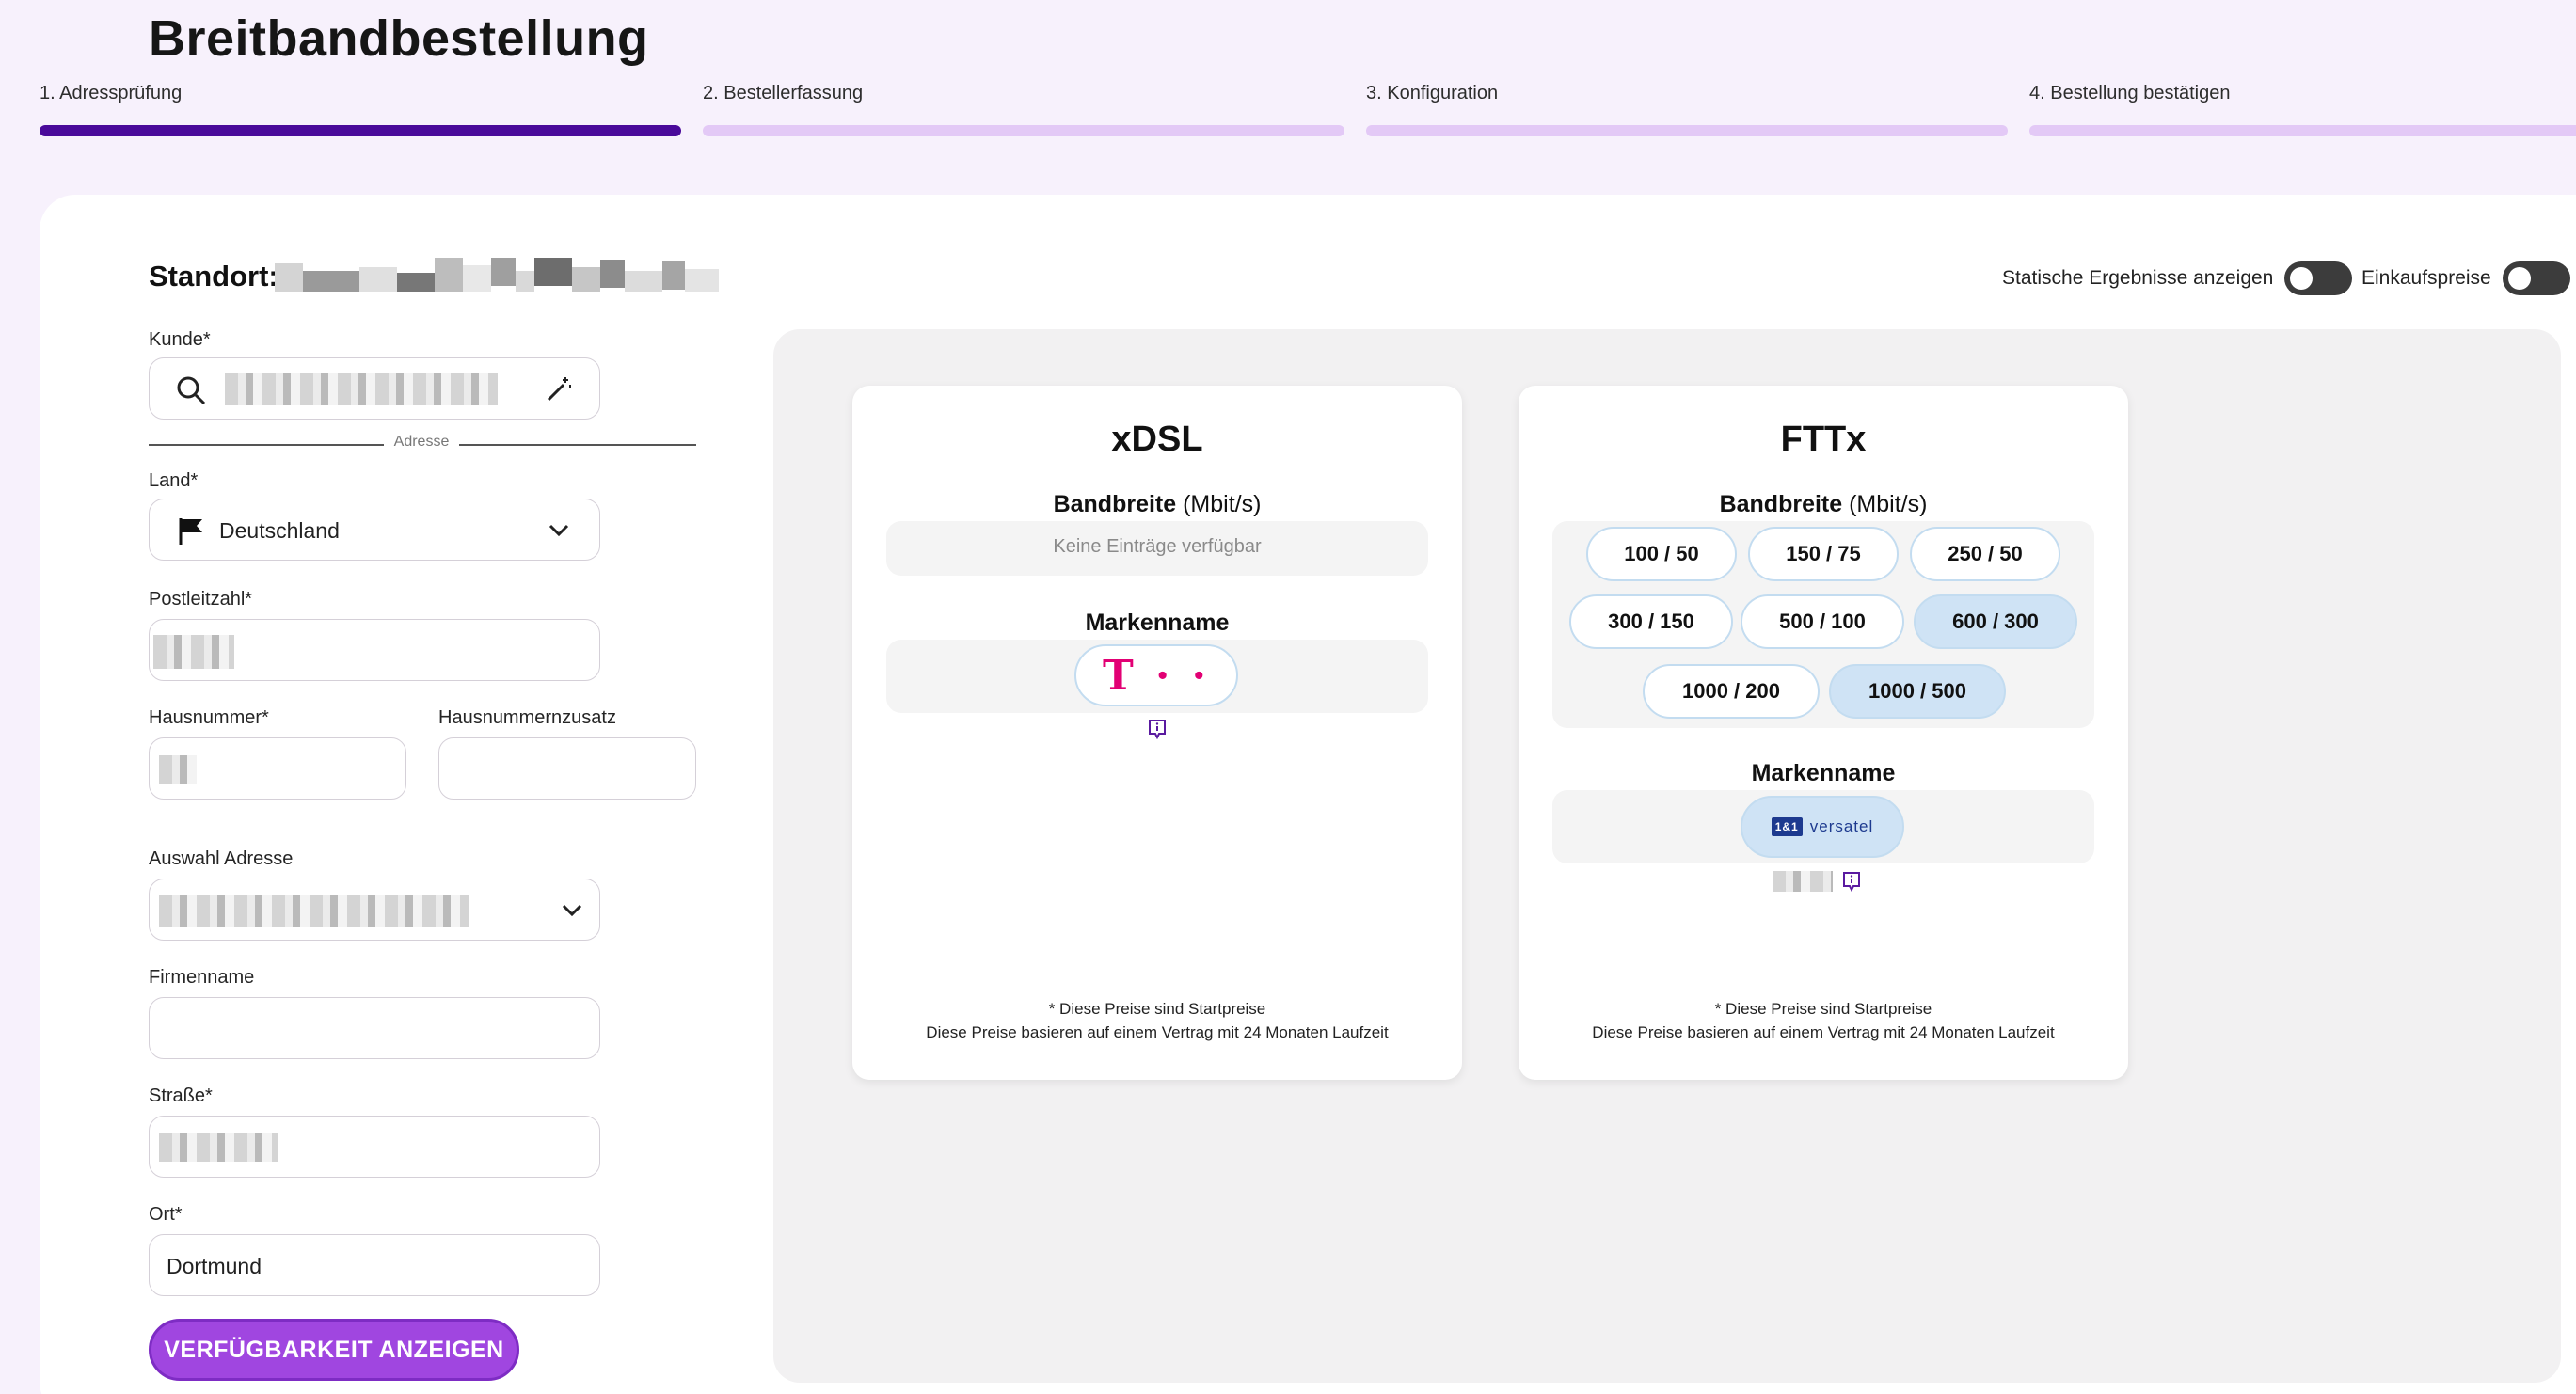  I want to click on xdsl-bandwidth-box: Keine Einträge verfügbar, so click(1157, 548).